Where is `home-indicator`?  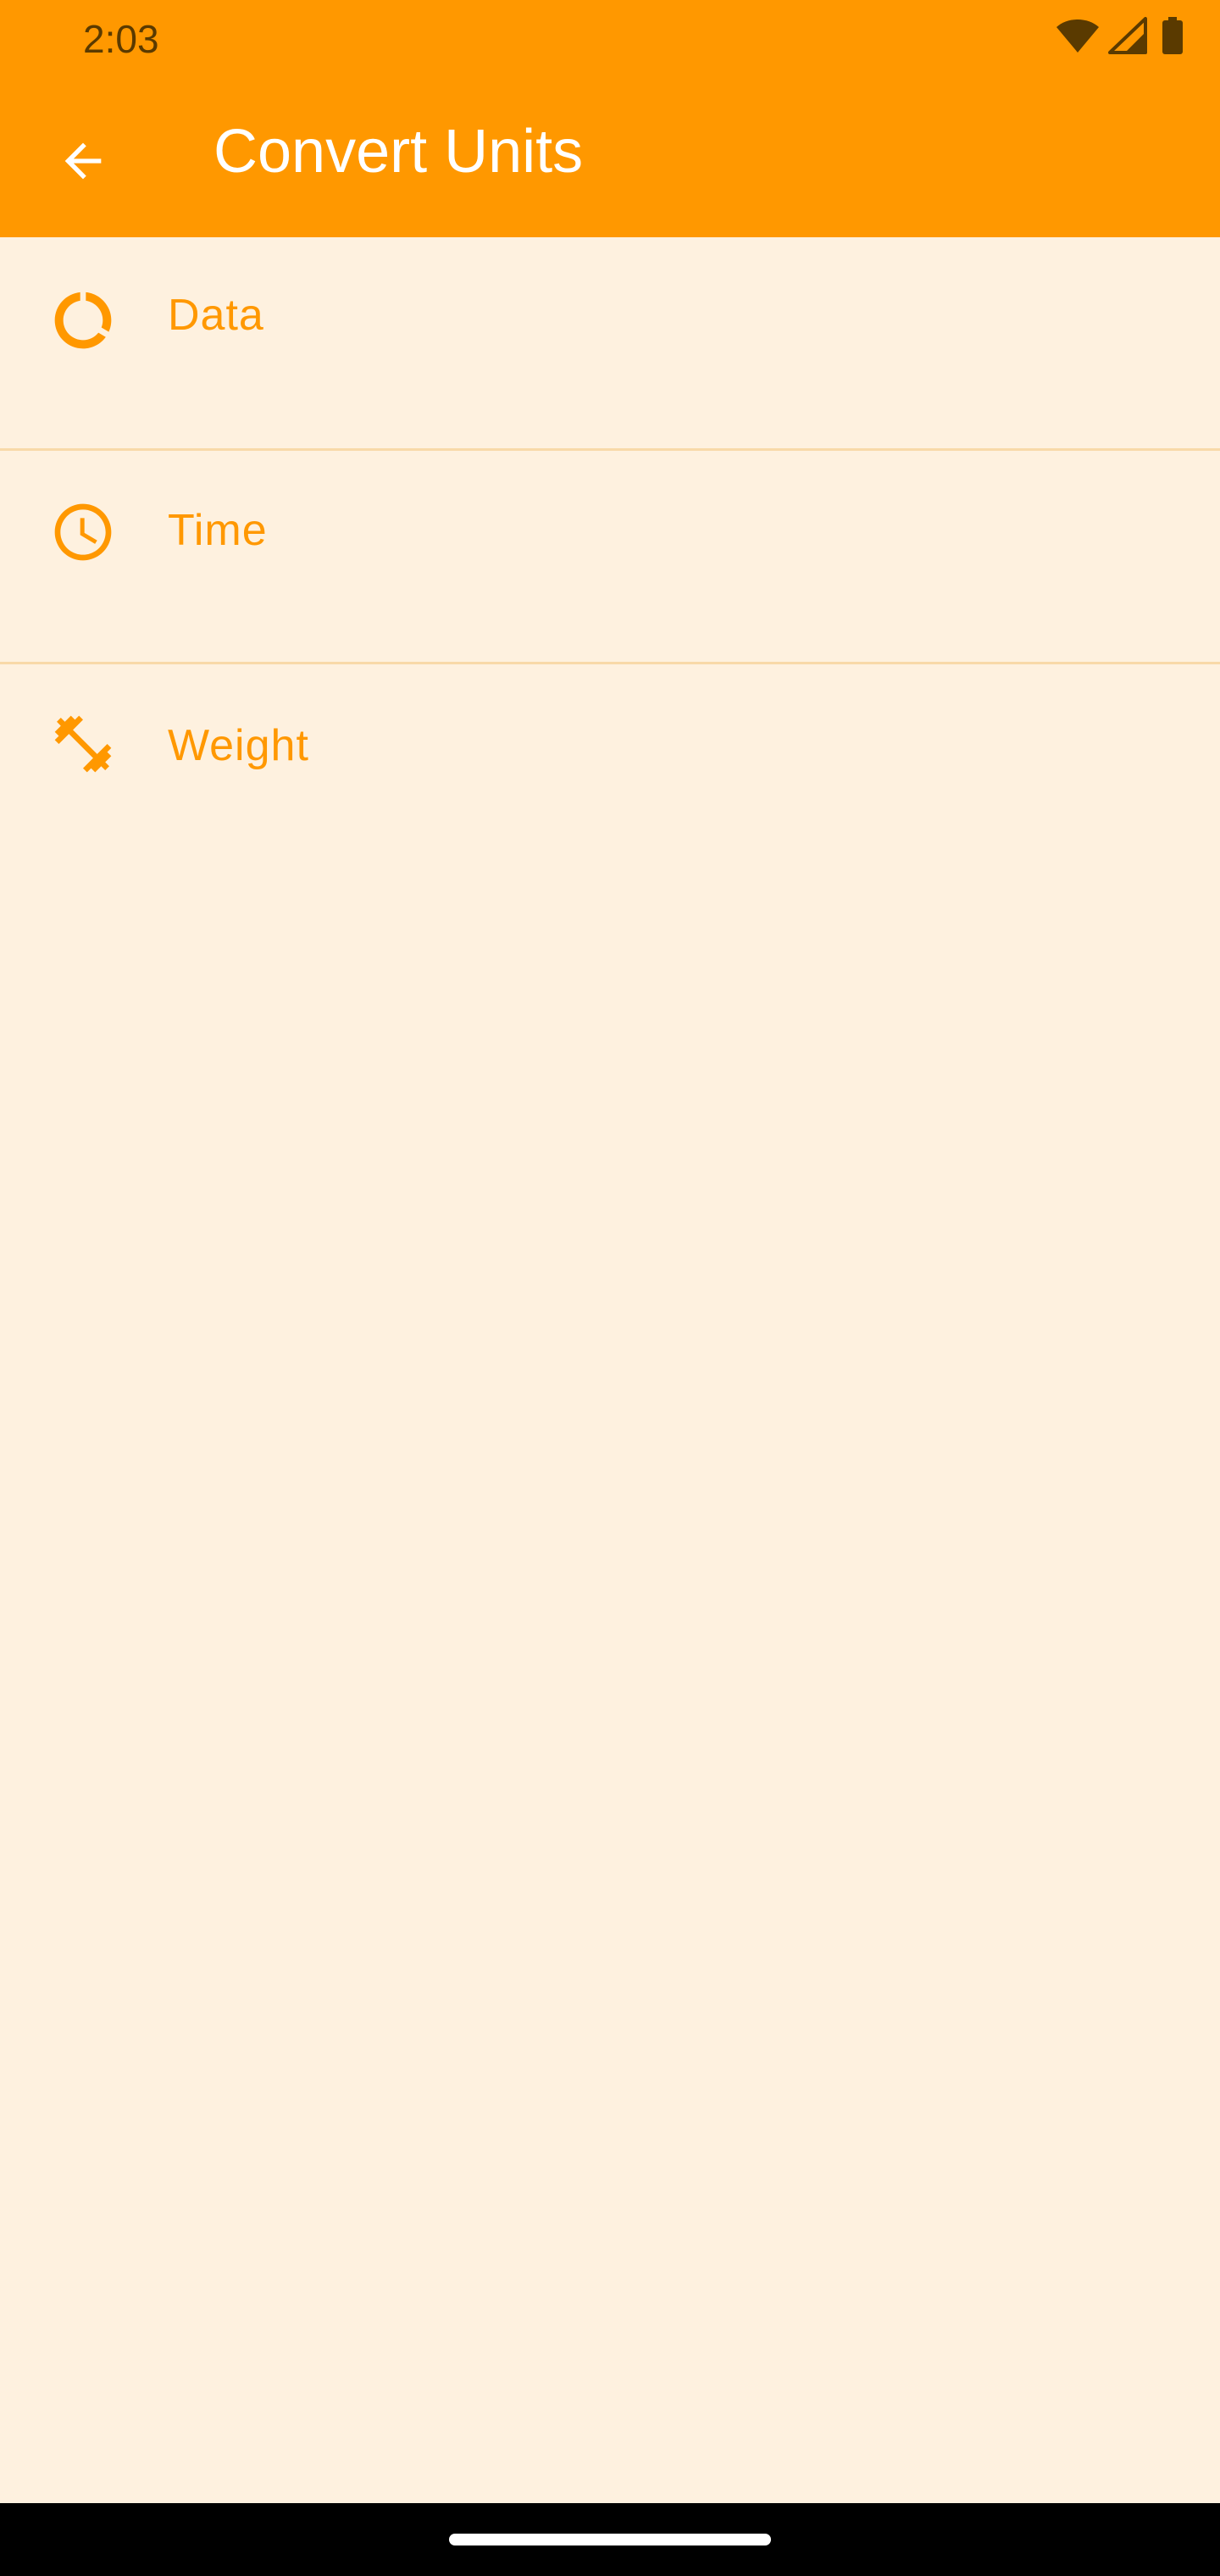 home-indicator is located at coordinates (610, 2539).